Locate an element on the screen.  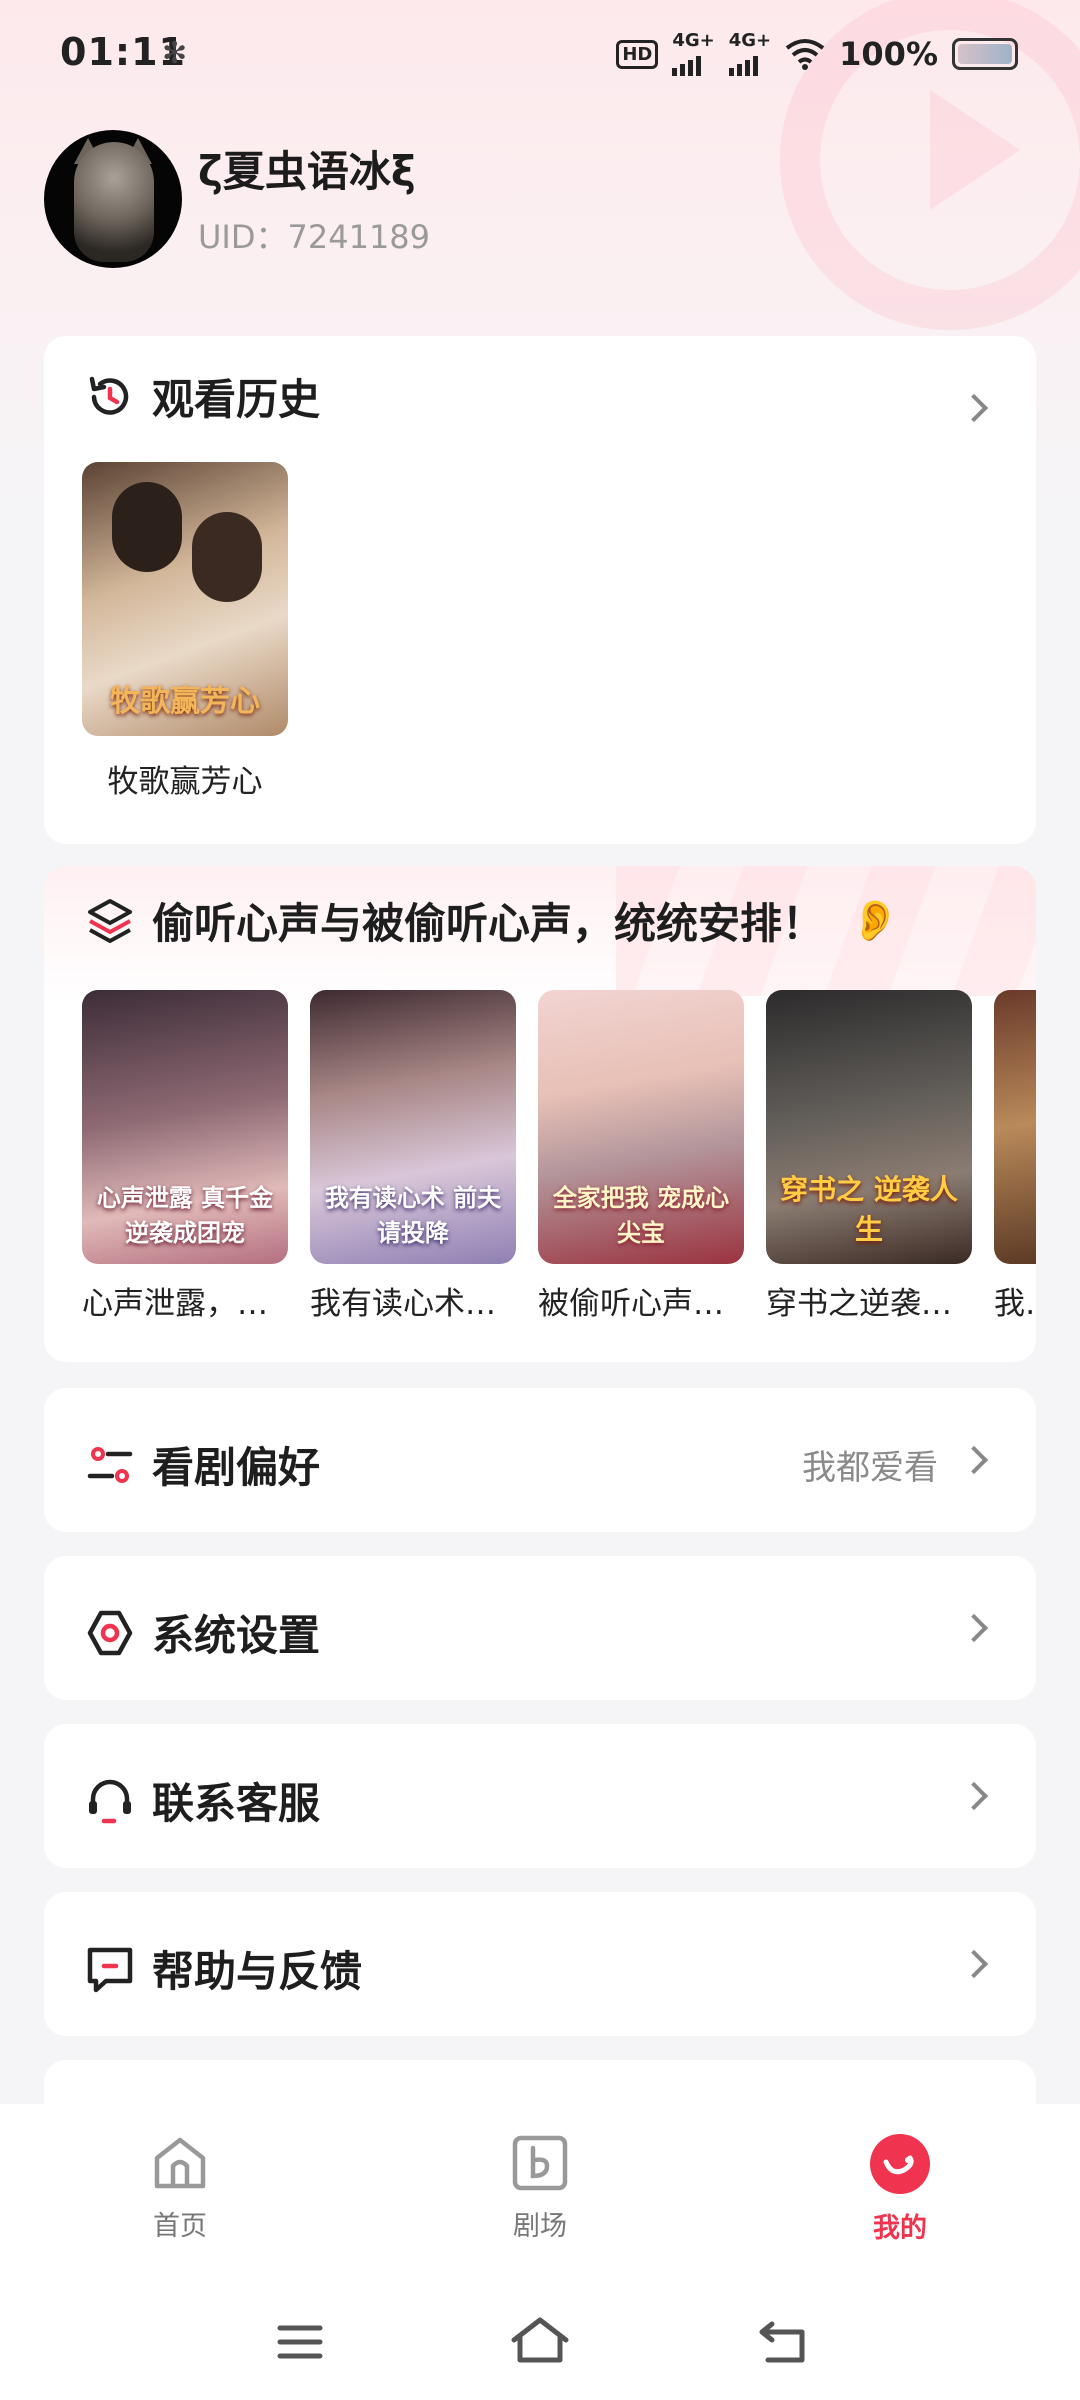
menu-head: 系统设置 is located at coordinates (202, 1632).